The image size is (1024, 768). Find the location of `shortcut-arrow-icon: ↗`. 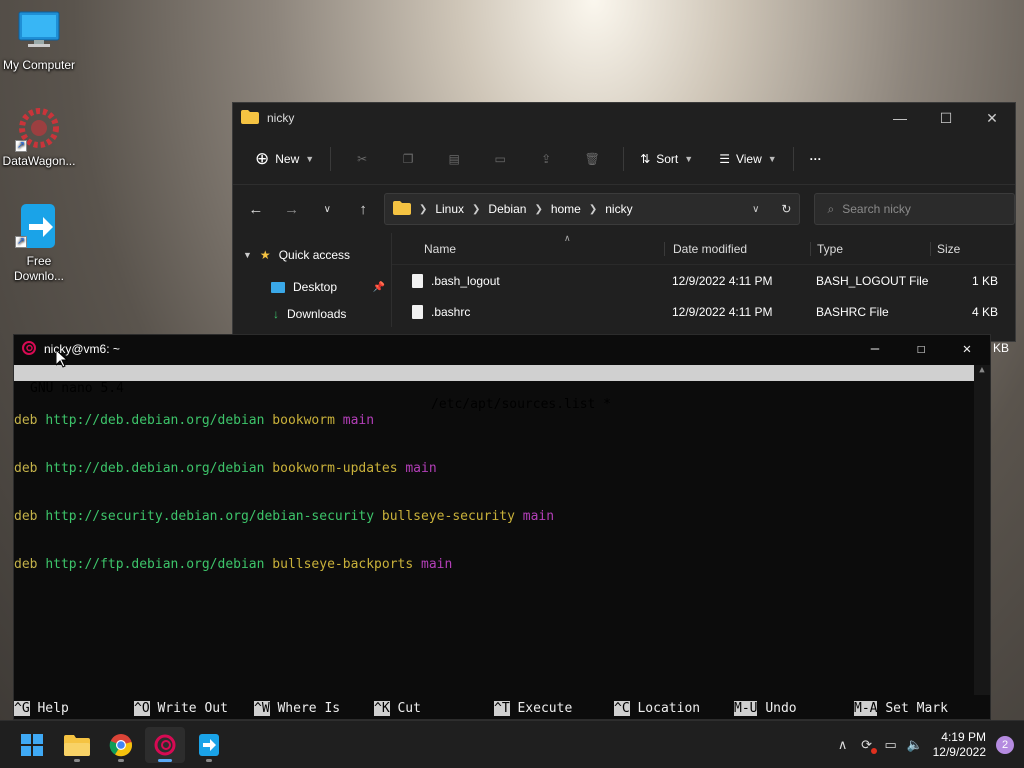

shortcut-arrow-icon: ↗ is located at coordinates (21, 242).